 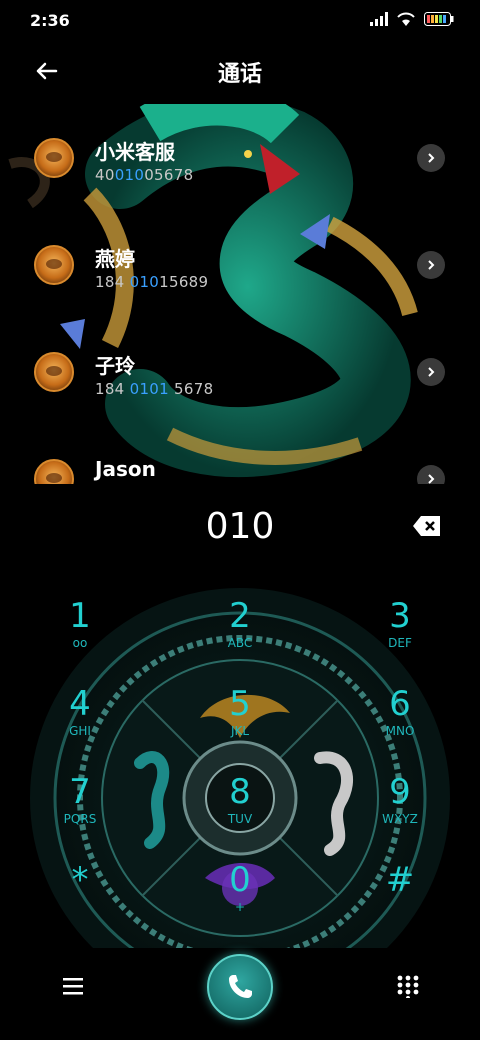 I want to click on key-5: 5 JKL, so click(x=240, y=724).